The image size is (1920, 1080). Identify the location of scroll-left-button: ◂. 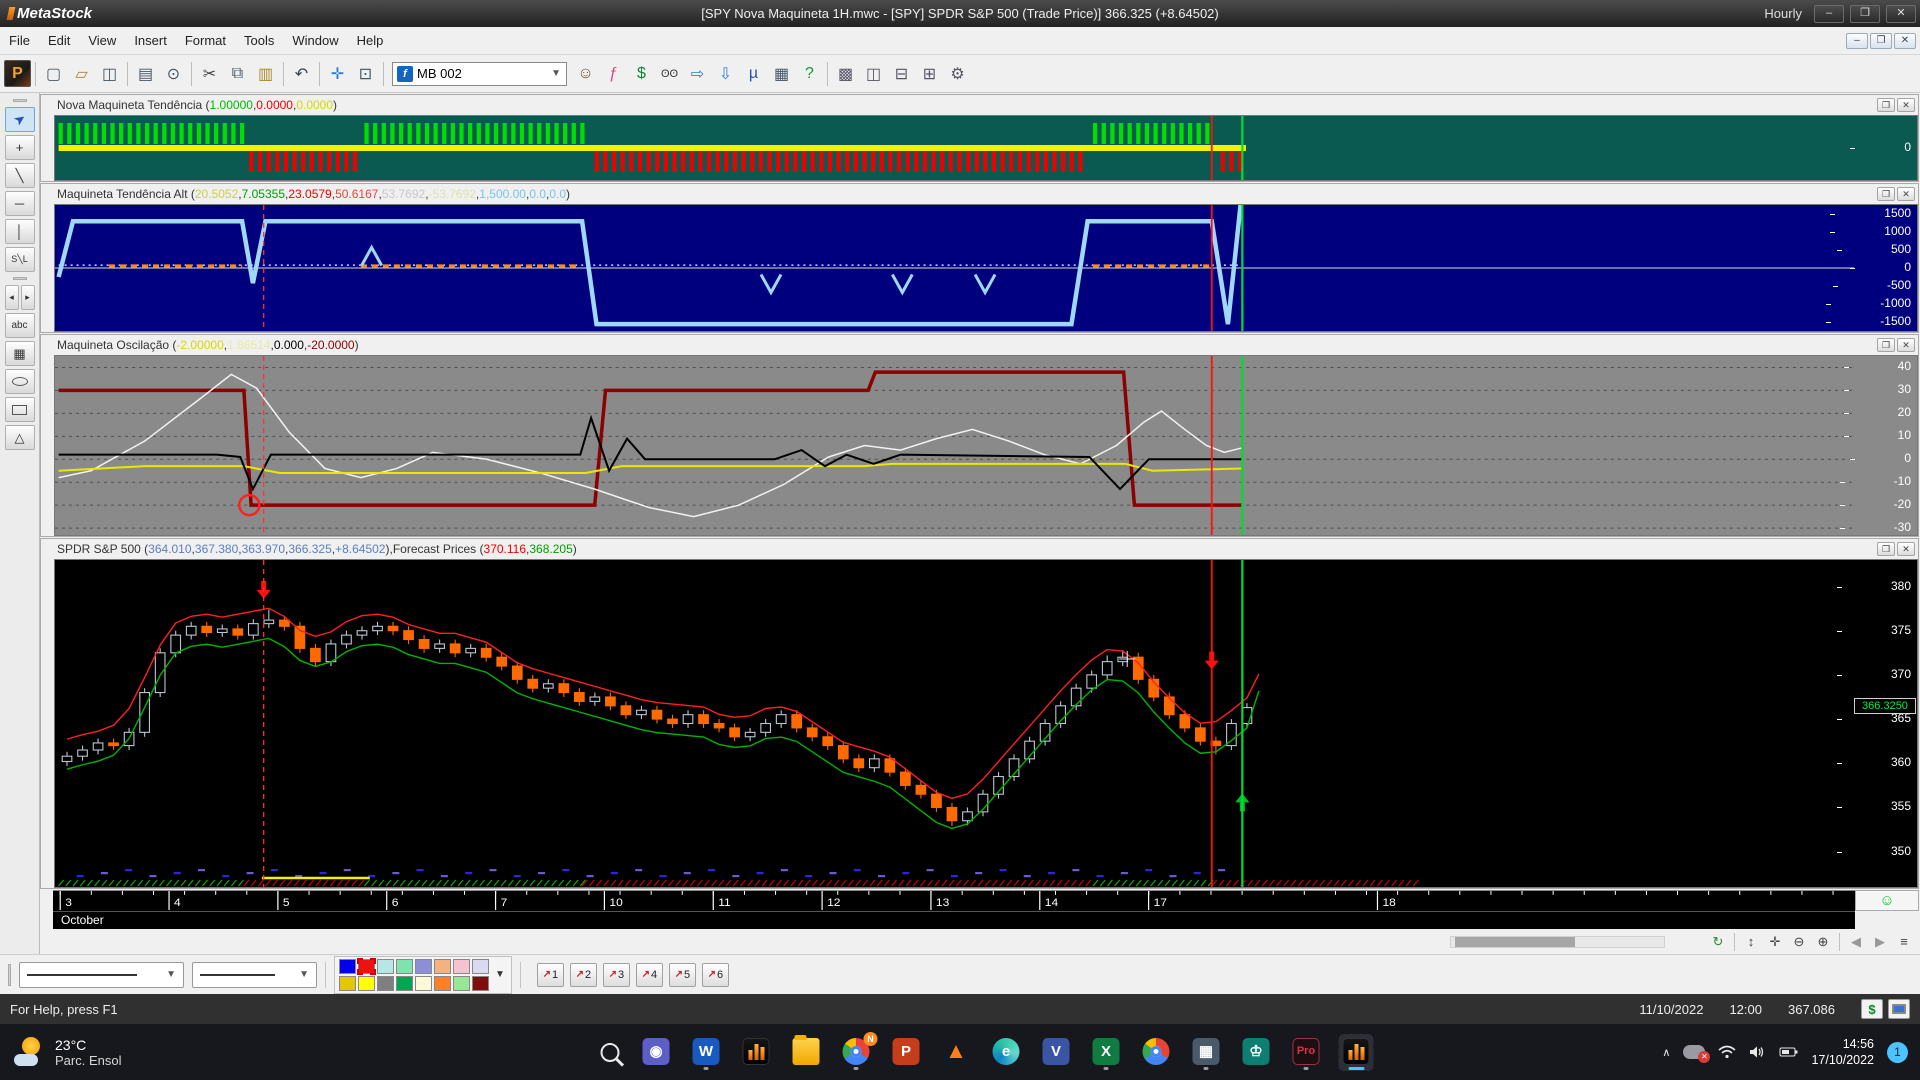
(11, 297).